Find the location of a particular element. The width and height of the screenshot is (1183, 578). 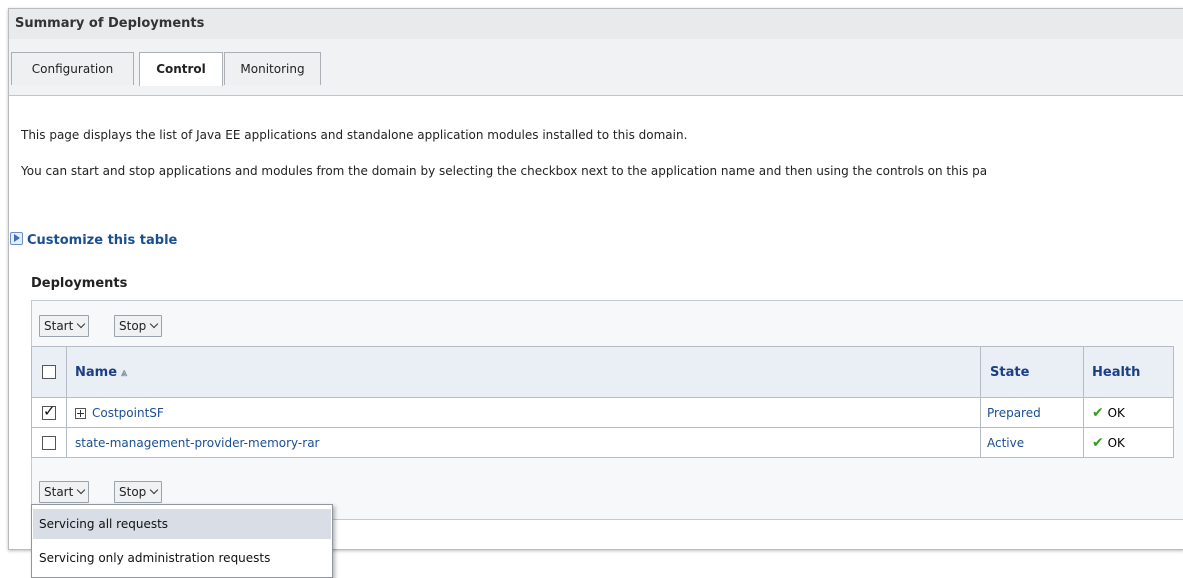

tab-bar: Configuration Control Monitoring is located at coordinates (596, 67).